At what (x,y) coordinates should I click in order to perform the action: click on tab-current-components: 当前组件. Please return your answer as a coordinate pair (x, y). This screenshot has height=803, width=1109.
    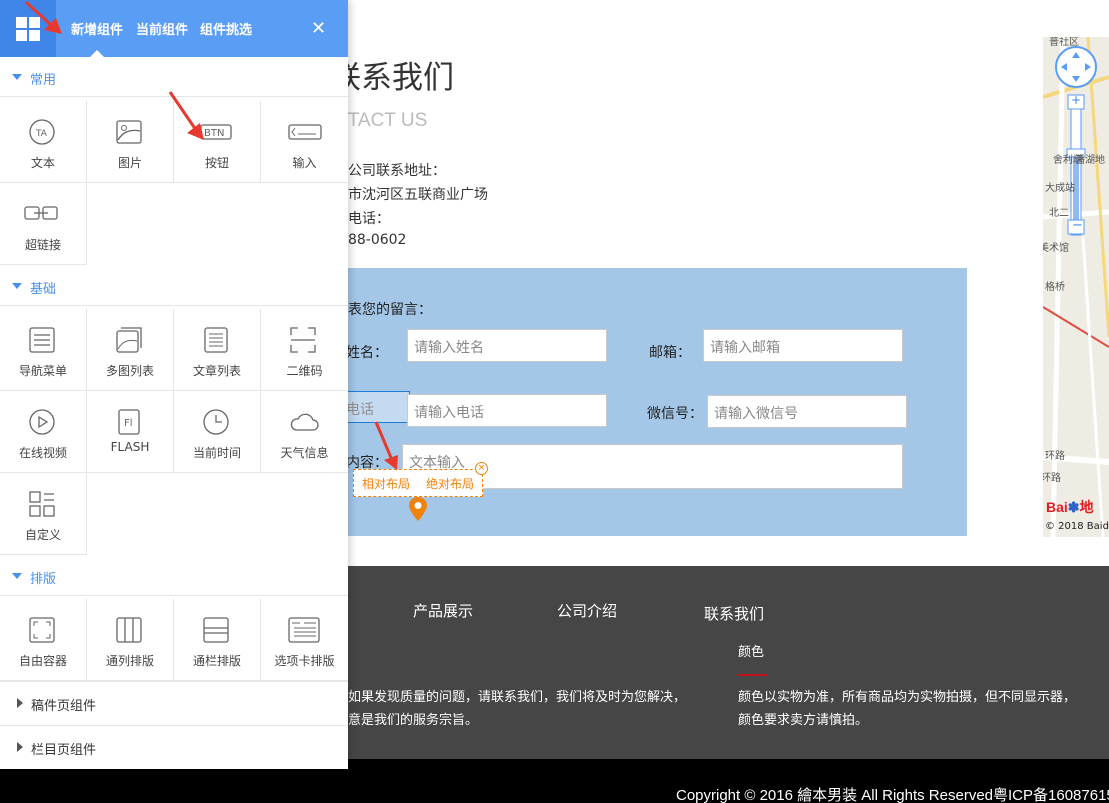
    Looking at the image, I should click on (162, 28).